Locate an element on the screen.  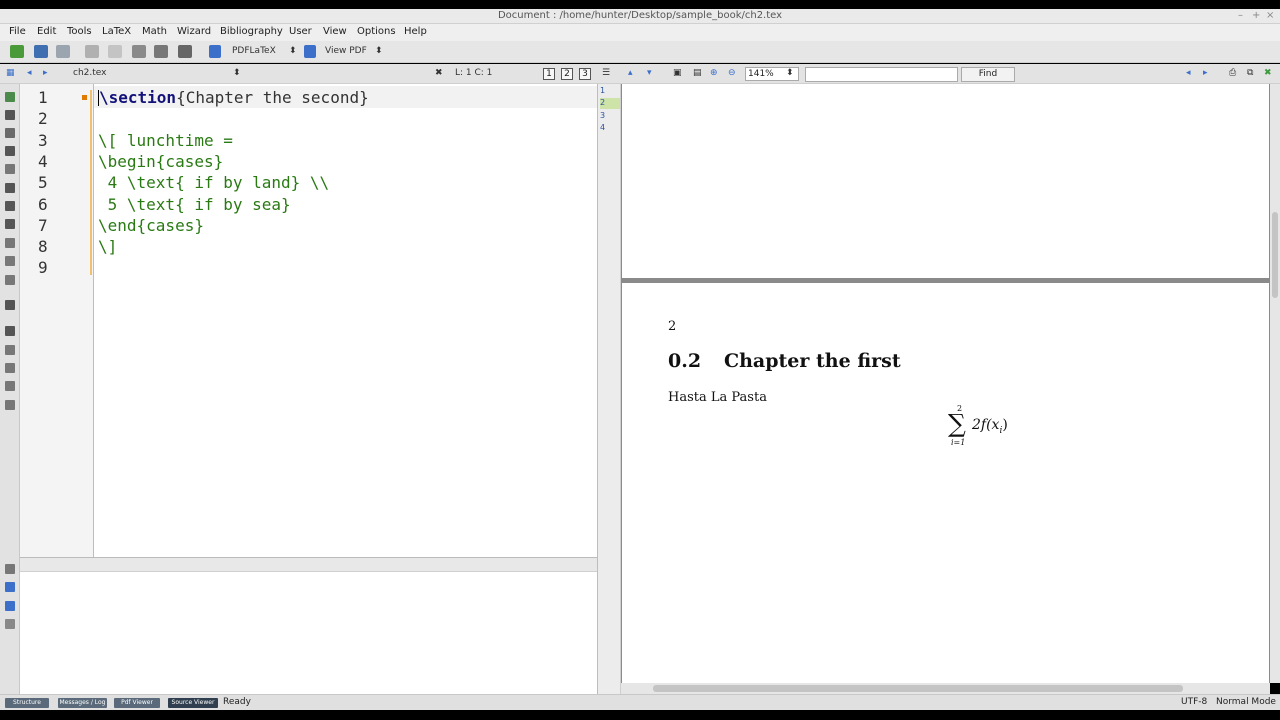
view-1-button: 1 is located at coordinates (549, 74).